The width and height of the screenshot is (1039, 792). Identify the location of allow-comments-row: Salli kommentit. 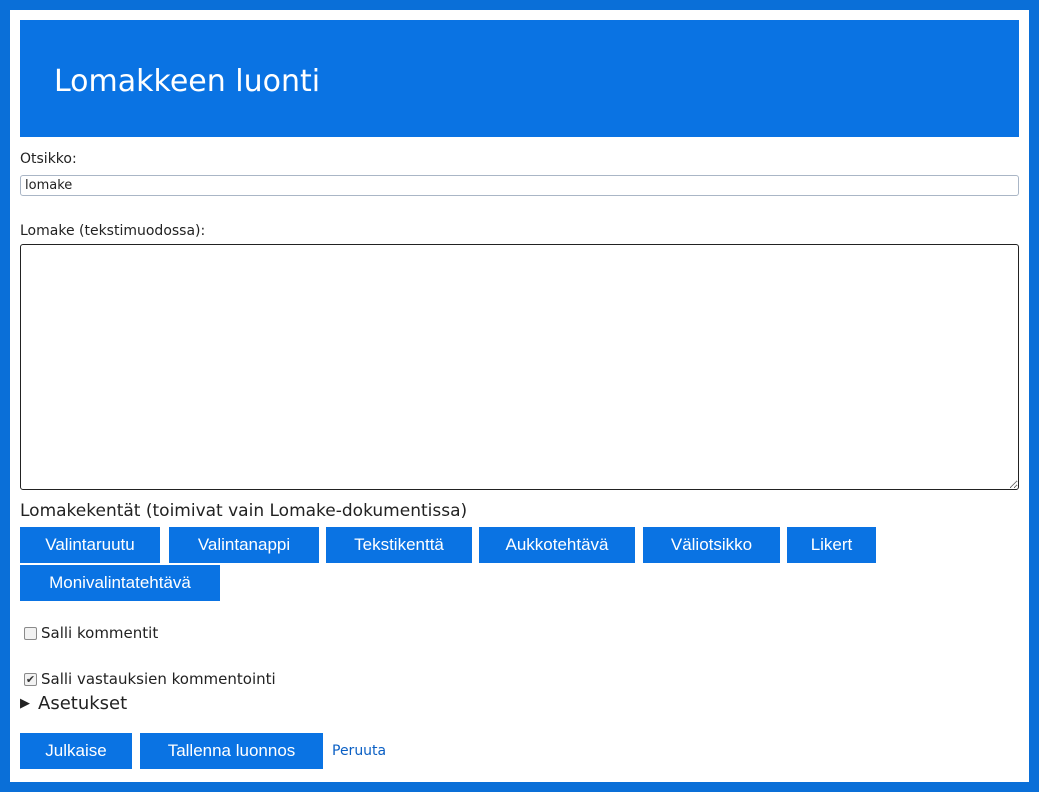
(91, 633).